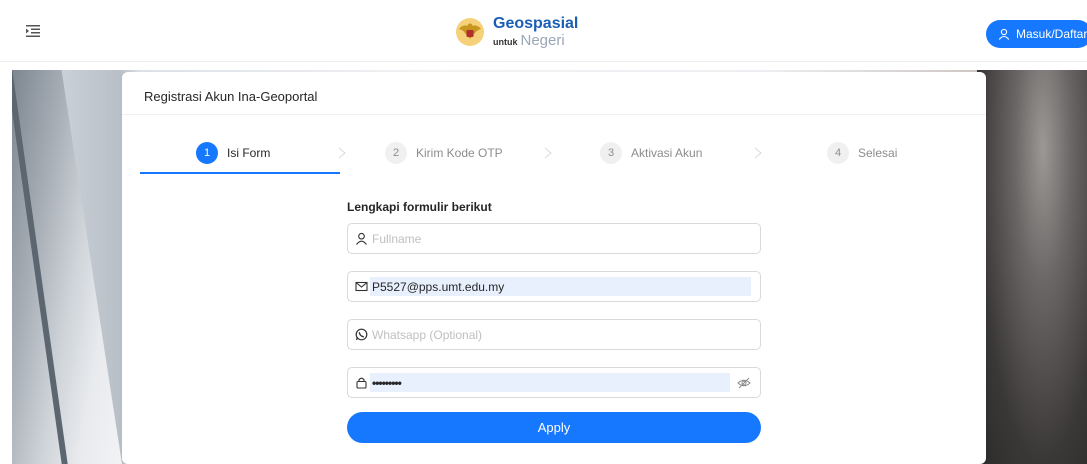 The width and height of the screenshot is (1087, 464). Describe the element at coordinates (249, 153) in the screenshot. I see `step-label: Isi Form` at that location.